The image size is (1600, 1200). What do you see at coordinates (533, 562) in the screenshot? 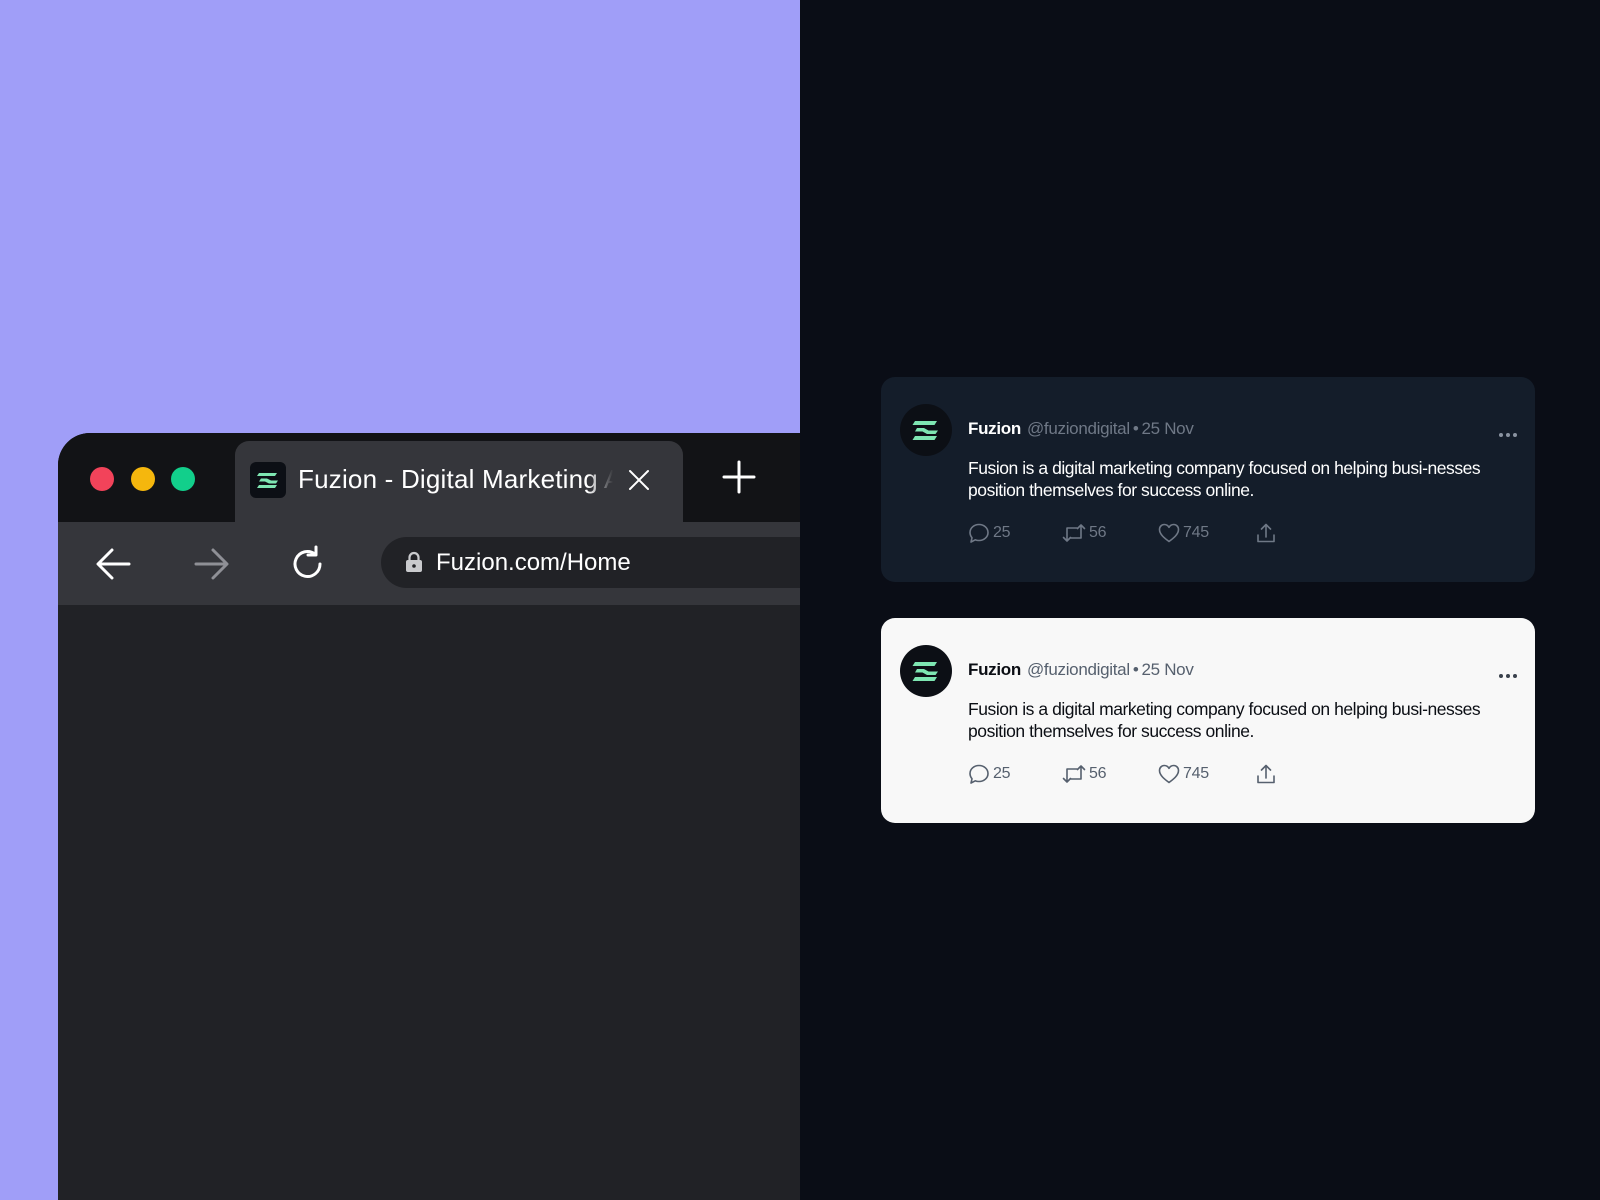
I see `url-text: Fuzion.com/Home` at bounding box center [533, 562].